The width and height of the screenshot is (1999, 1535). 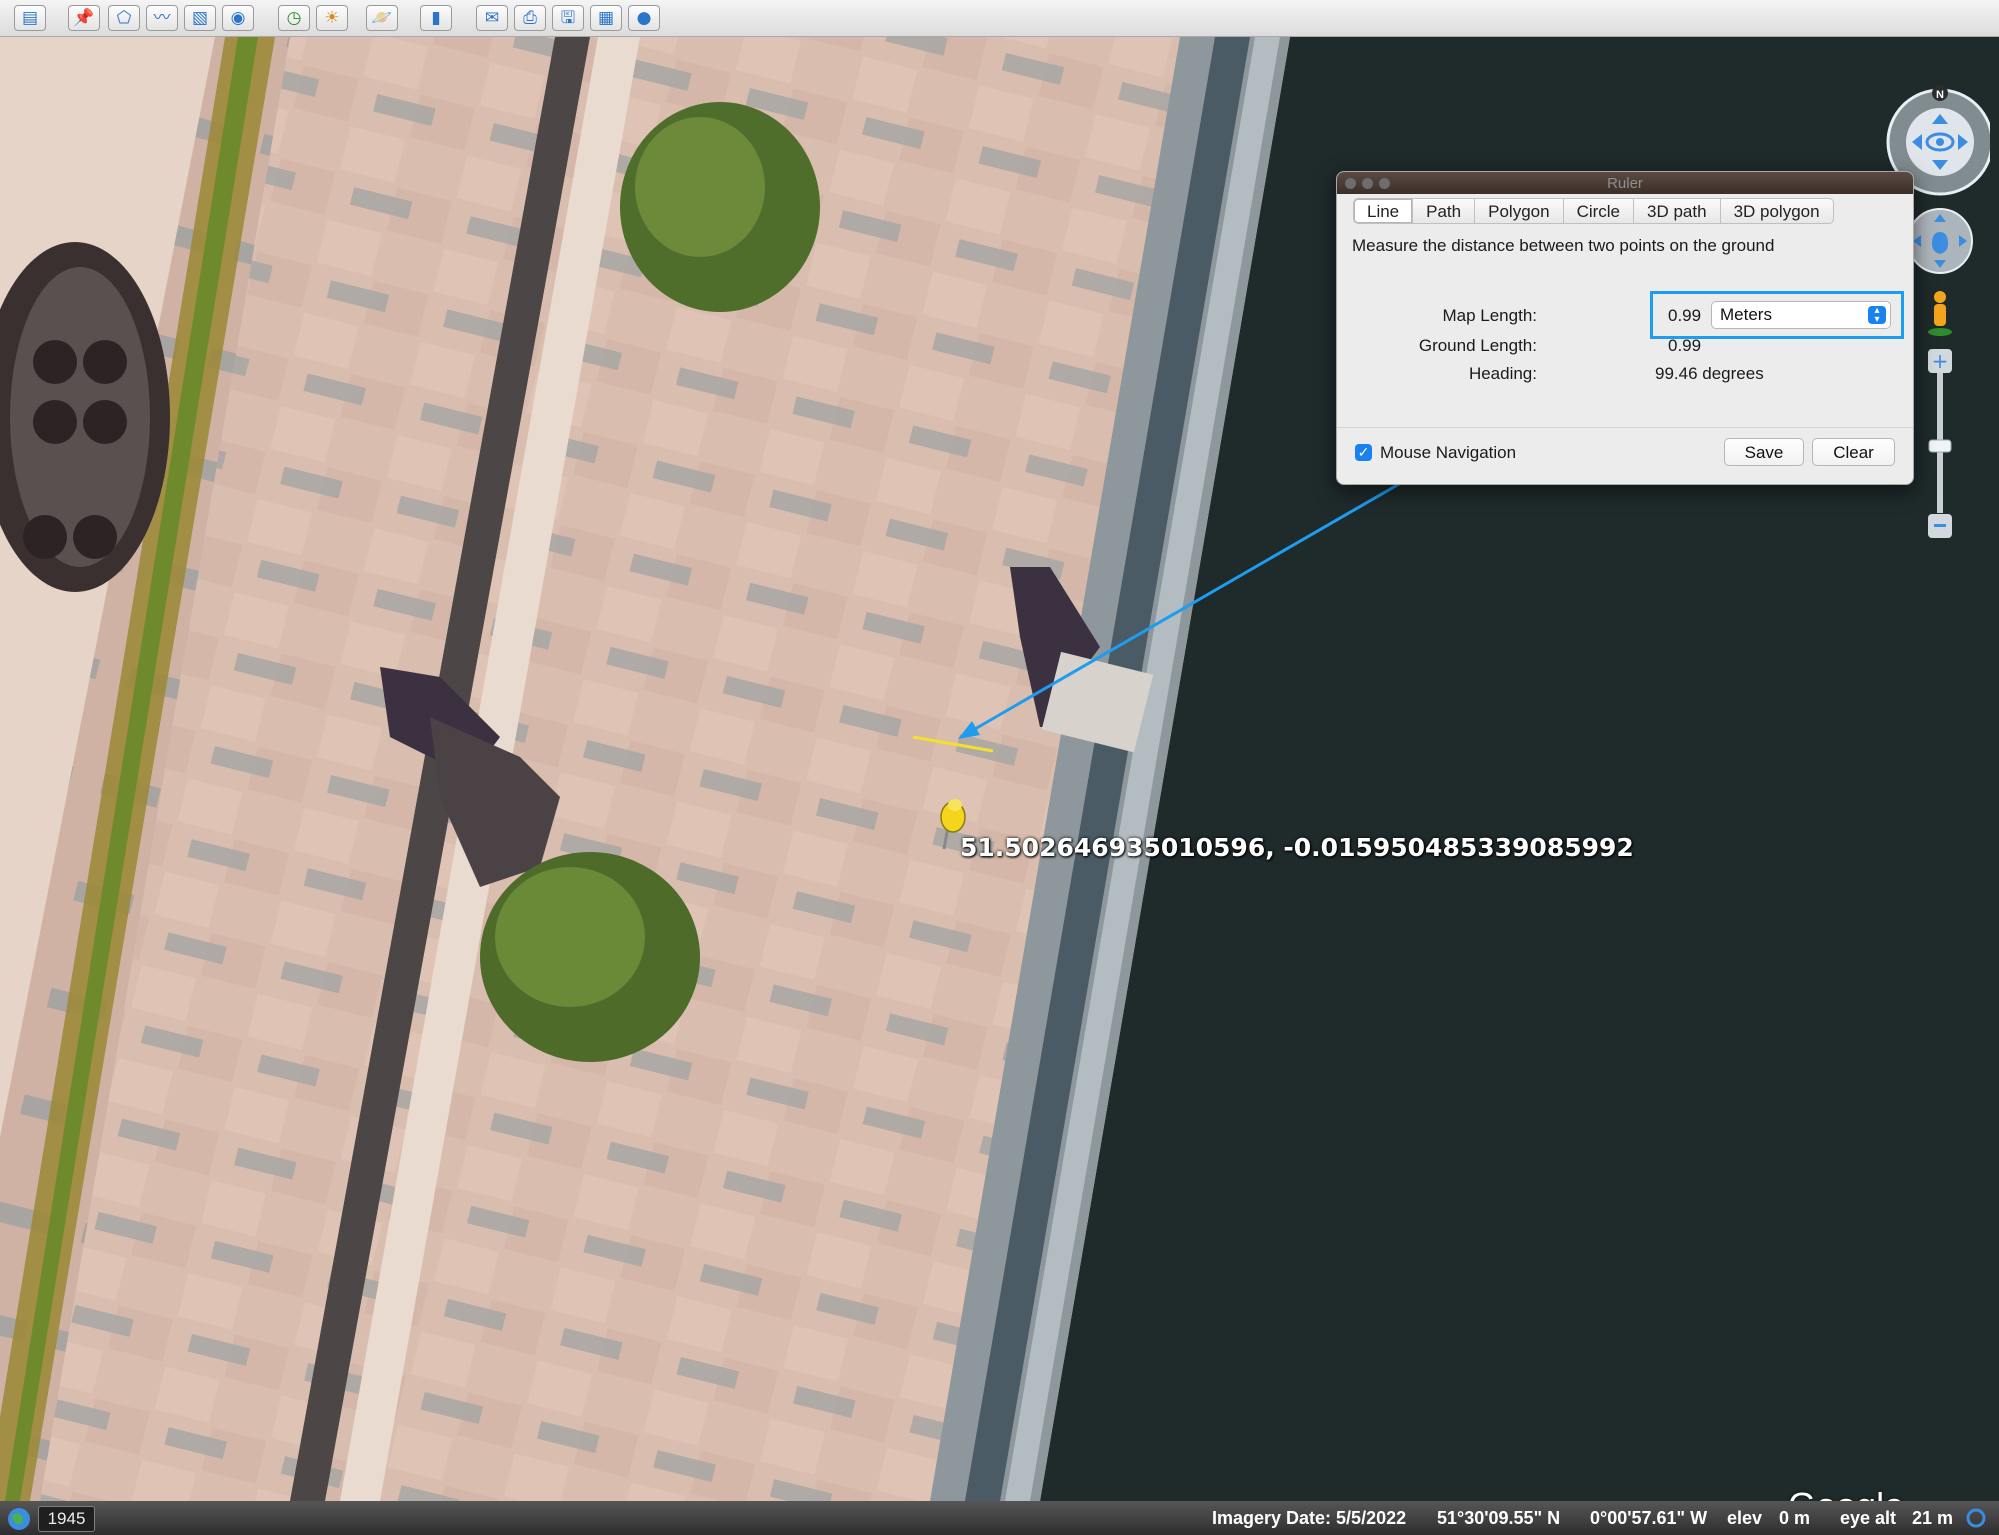 I want to click on sidebar-icon: ▤, so click(x=30, y=17).